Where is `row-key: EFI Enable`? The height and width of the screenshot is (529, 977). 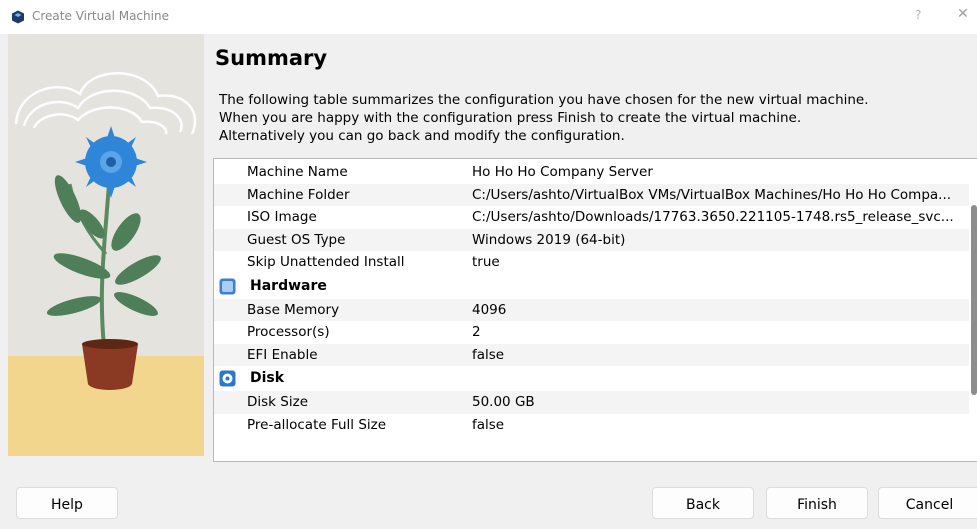
row-key: EFI Enable is located at coordinates (282, 354).